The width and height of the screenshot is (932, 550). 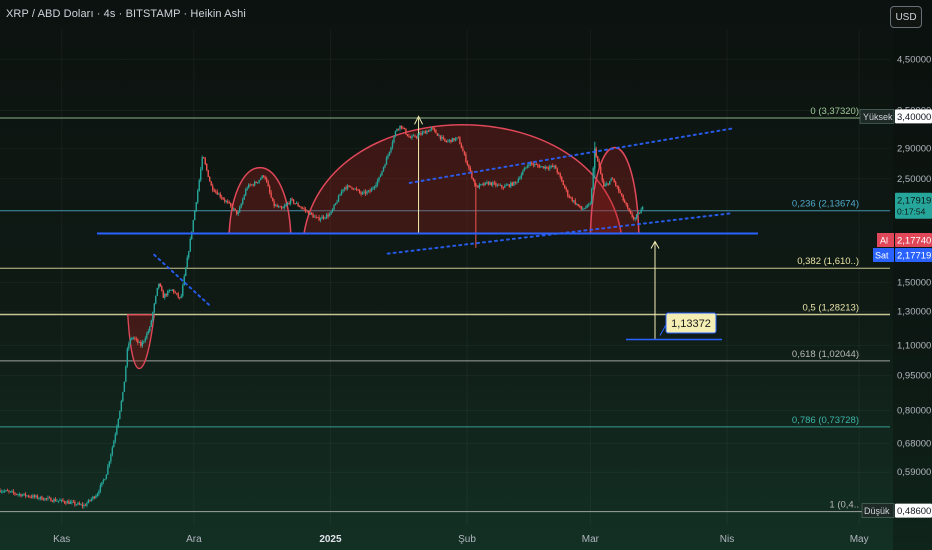 What do you see at coordinates (911, 212) in the screenshot?
I see `current-countdown: 0:17:54` at bounding box center [911, 212].